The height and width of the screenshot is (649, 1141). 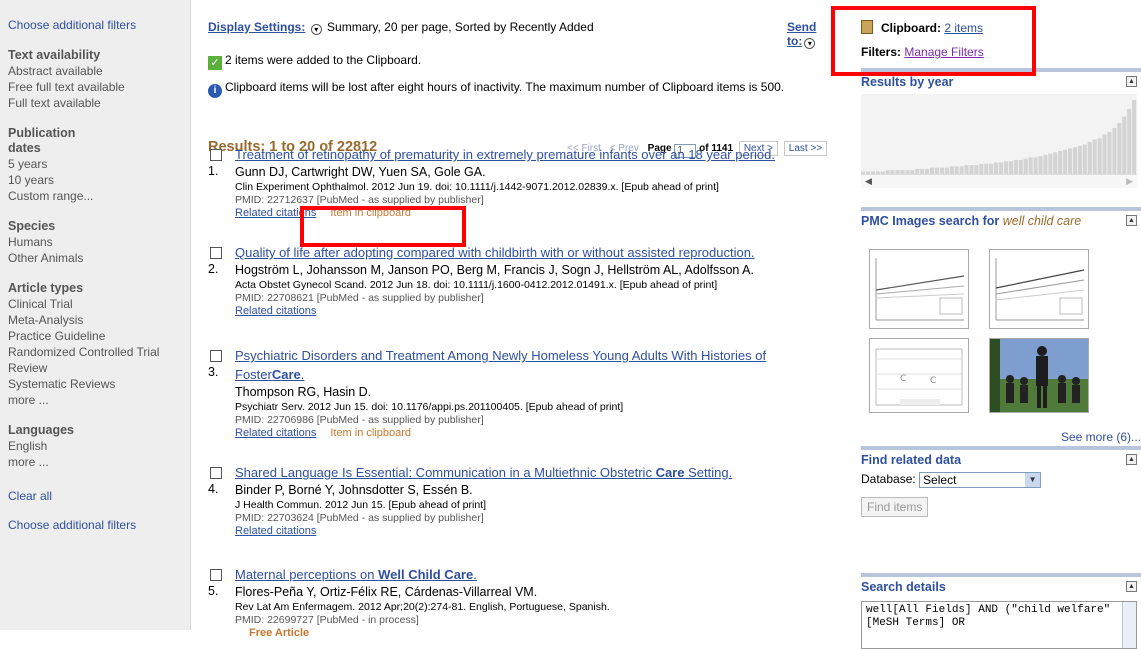 What do you see at coordinates (1129, 181) in the screenshot?
I see `scroll-right-icon: ▶` at bounding box center [1129, 181].